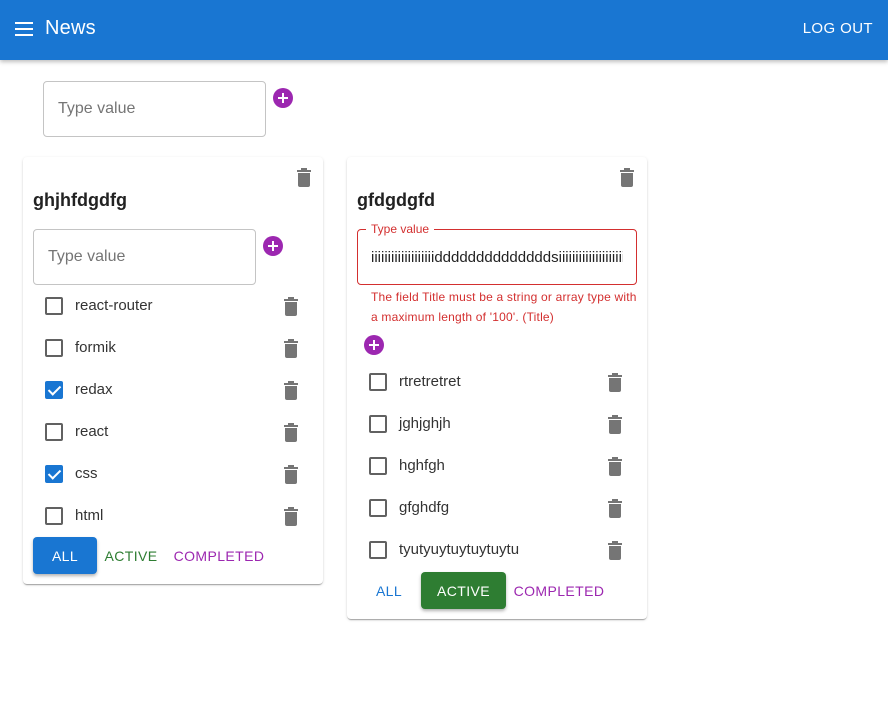  Describe the element at coordinates (444, 30) in the screenshot. I see `app-bar: News LOG OUT` at that location.